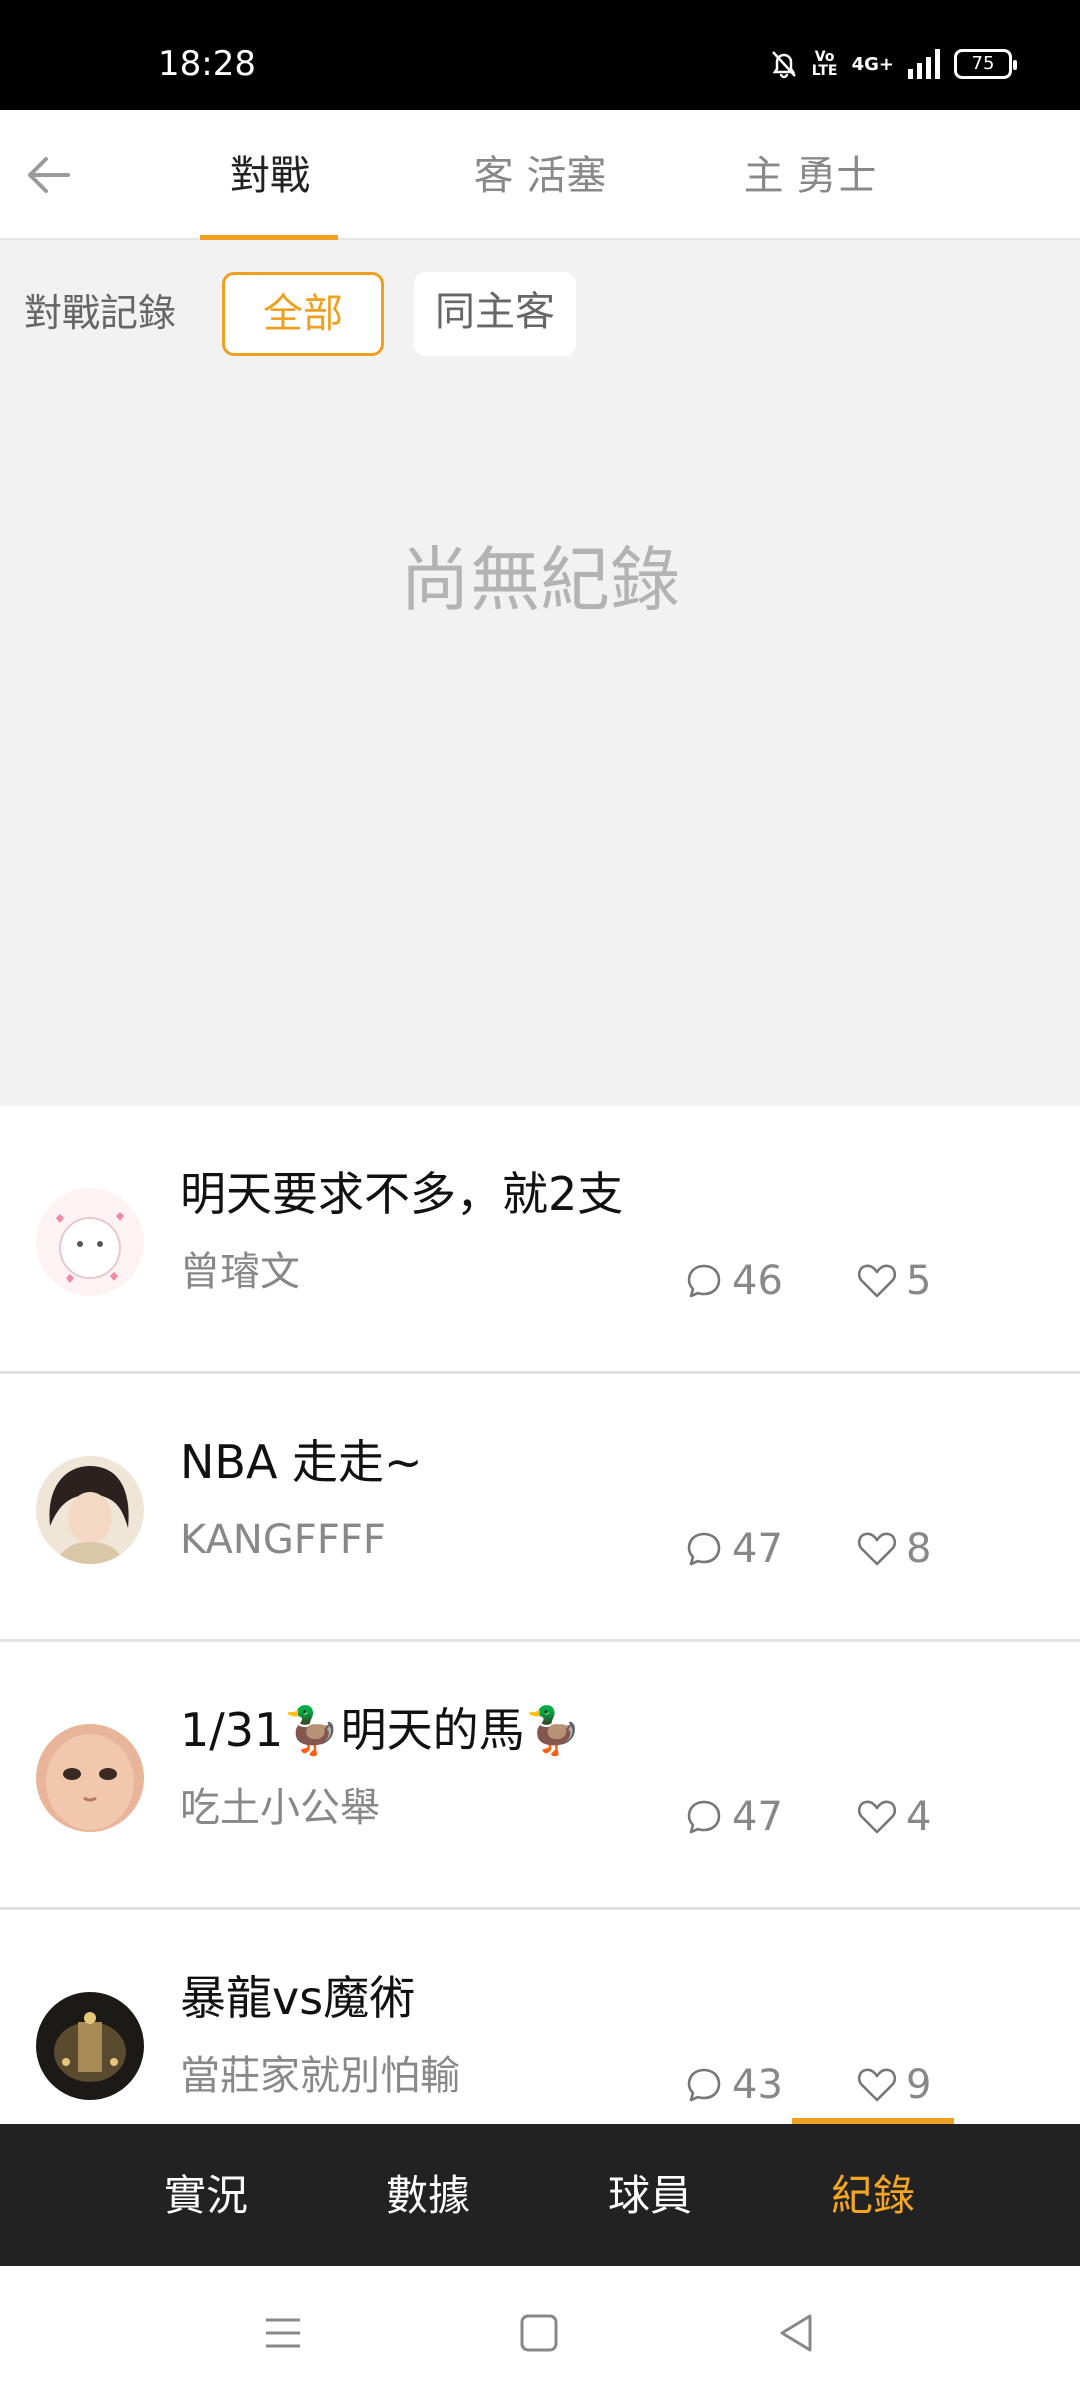 The image size is (1080, 2400). I want to click on tab-stats: 數據, so click(428, 2196).